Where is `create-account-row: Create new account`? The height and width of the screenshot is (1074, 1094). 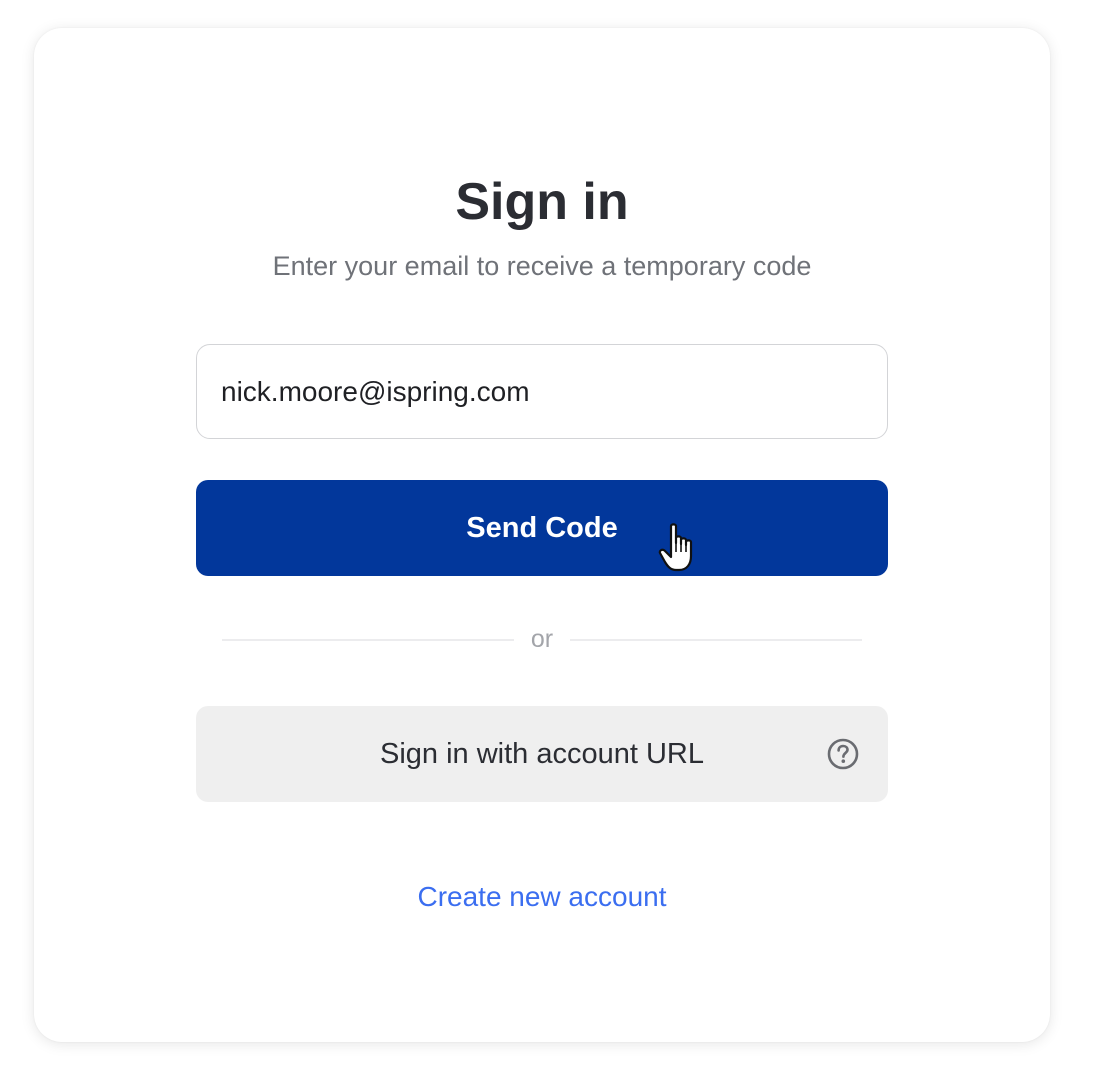
create-account-row: Create new account is located at coordinates (542, 897).